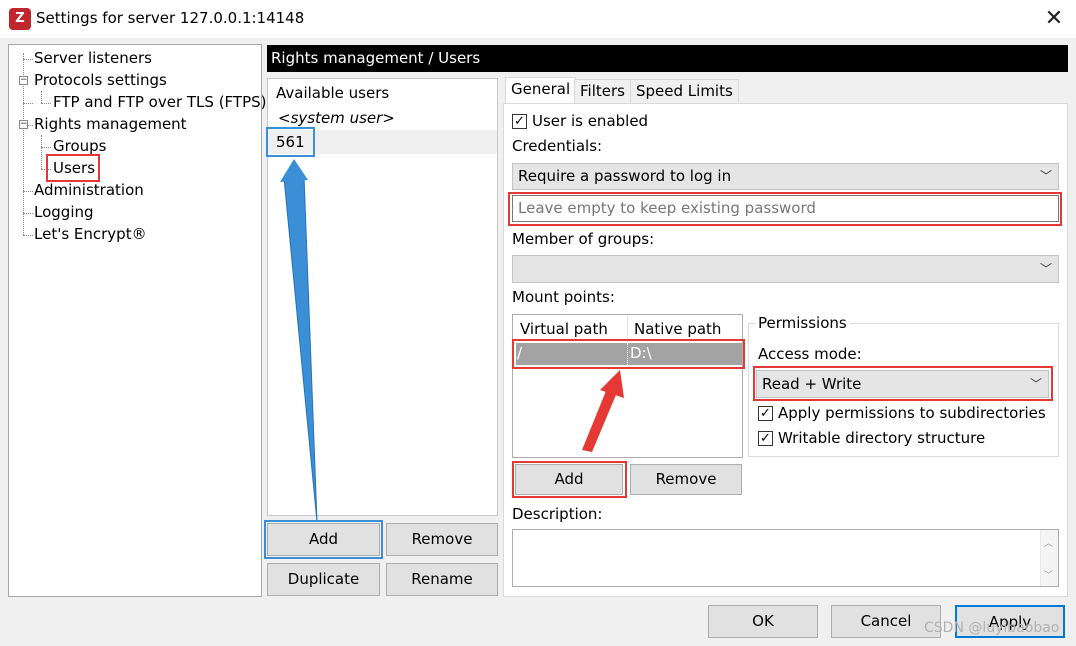 The height and width of the screenshot is (646, 1076). I want to click on access-mode-highlight, so click(903, 383).